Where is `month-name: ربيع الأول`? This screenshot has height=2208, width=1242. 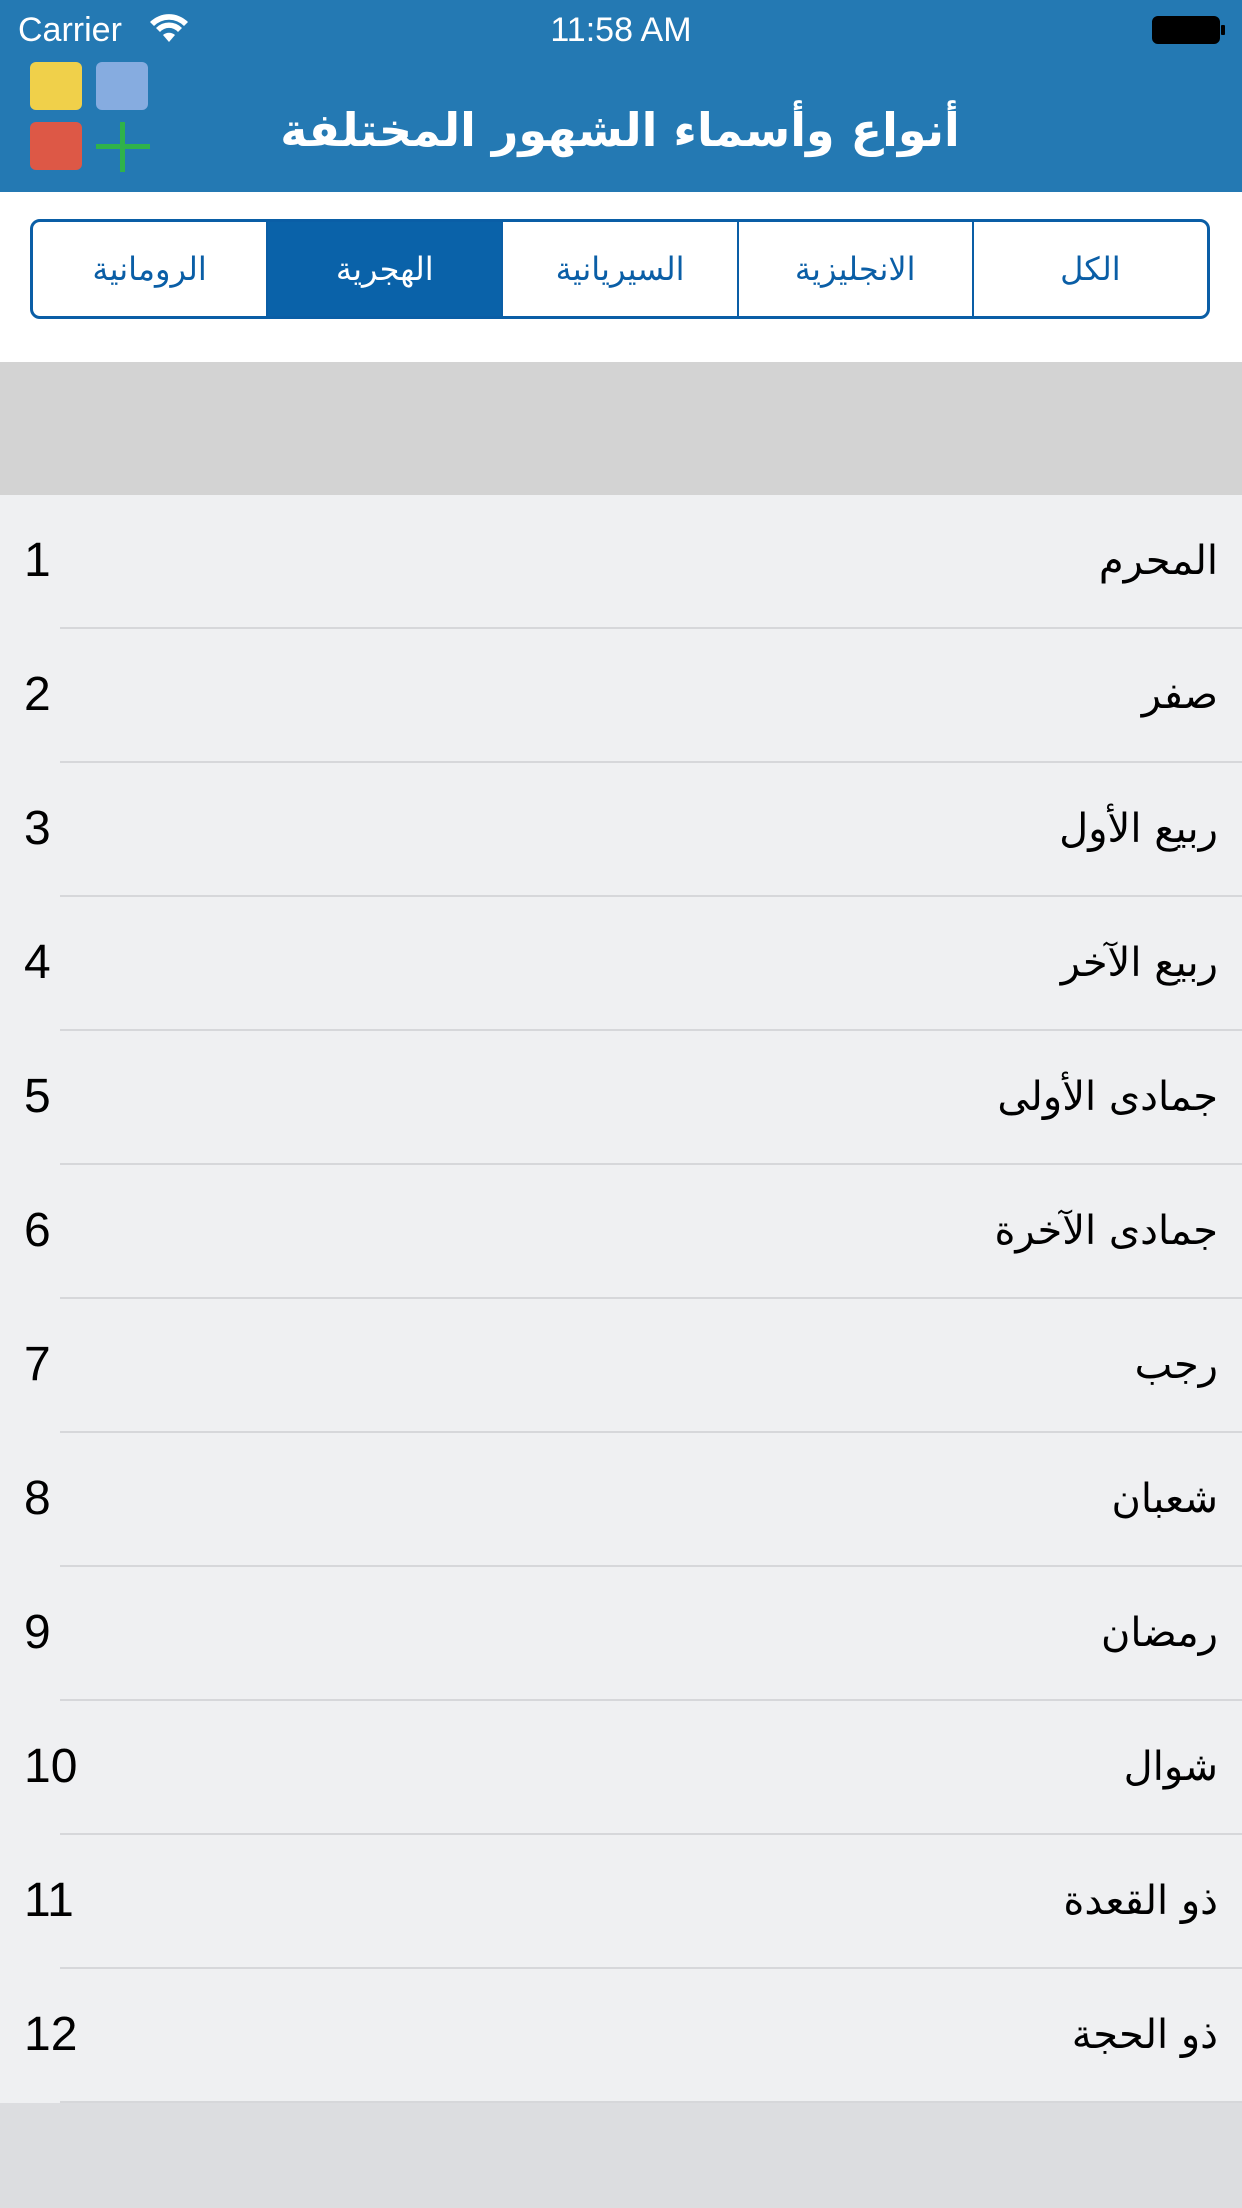 month-name: ربيع الأول is located at coordinates (1138, 829).